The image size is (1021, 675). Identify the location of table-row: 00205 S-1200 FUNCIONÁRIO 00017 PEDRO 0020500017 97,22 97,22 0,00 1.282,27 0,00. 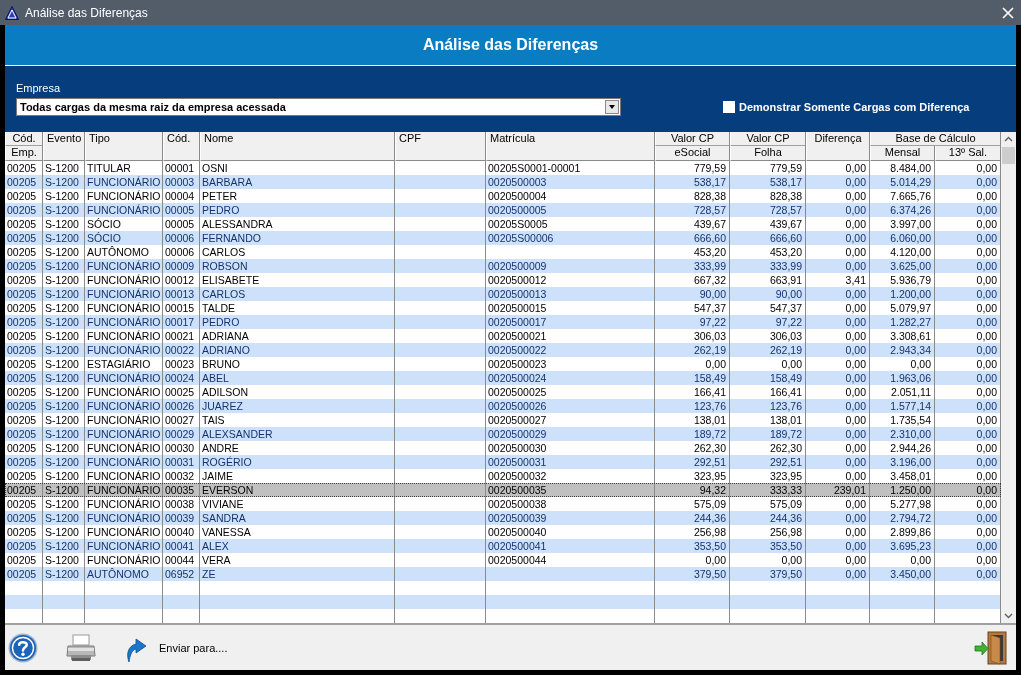
(503, 322).